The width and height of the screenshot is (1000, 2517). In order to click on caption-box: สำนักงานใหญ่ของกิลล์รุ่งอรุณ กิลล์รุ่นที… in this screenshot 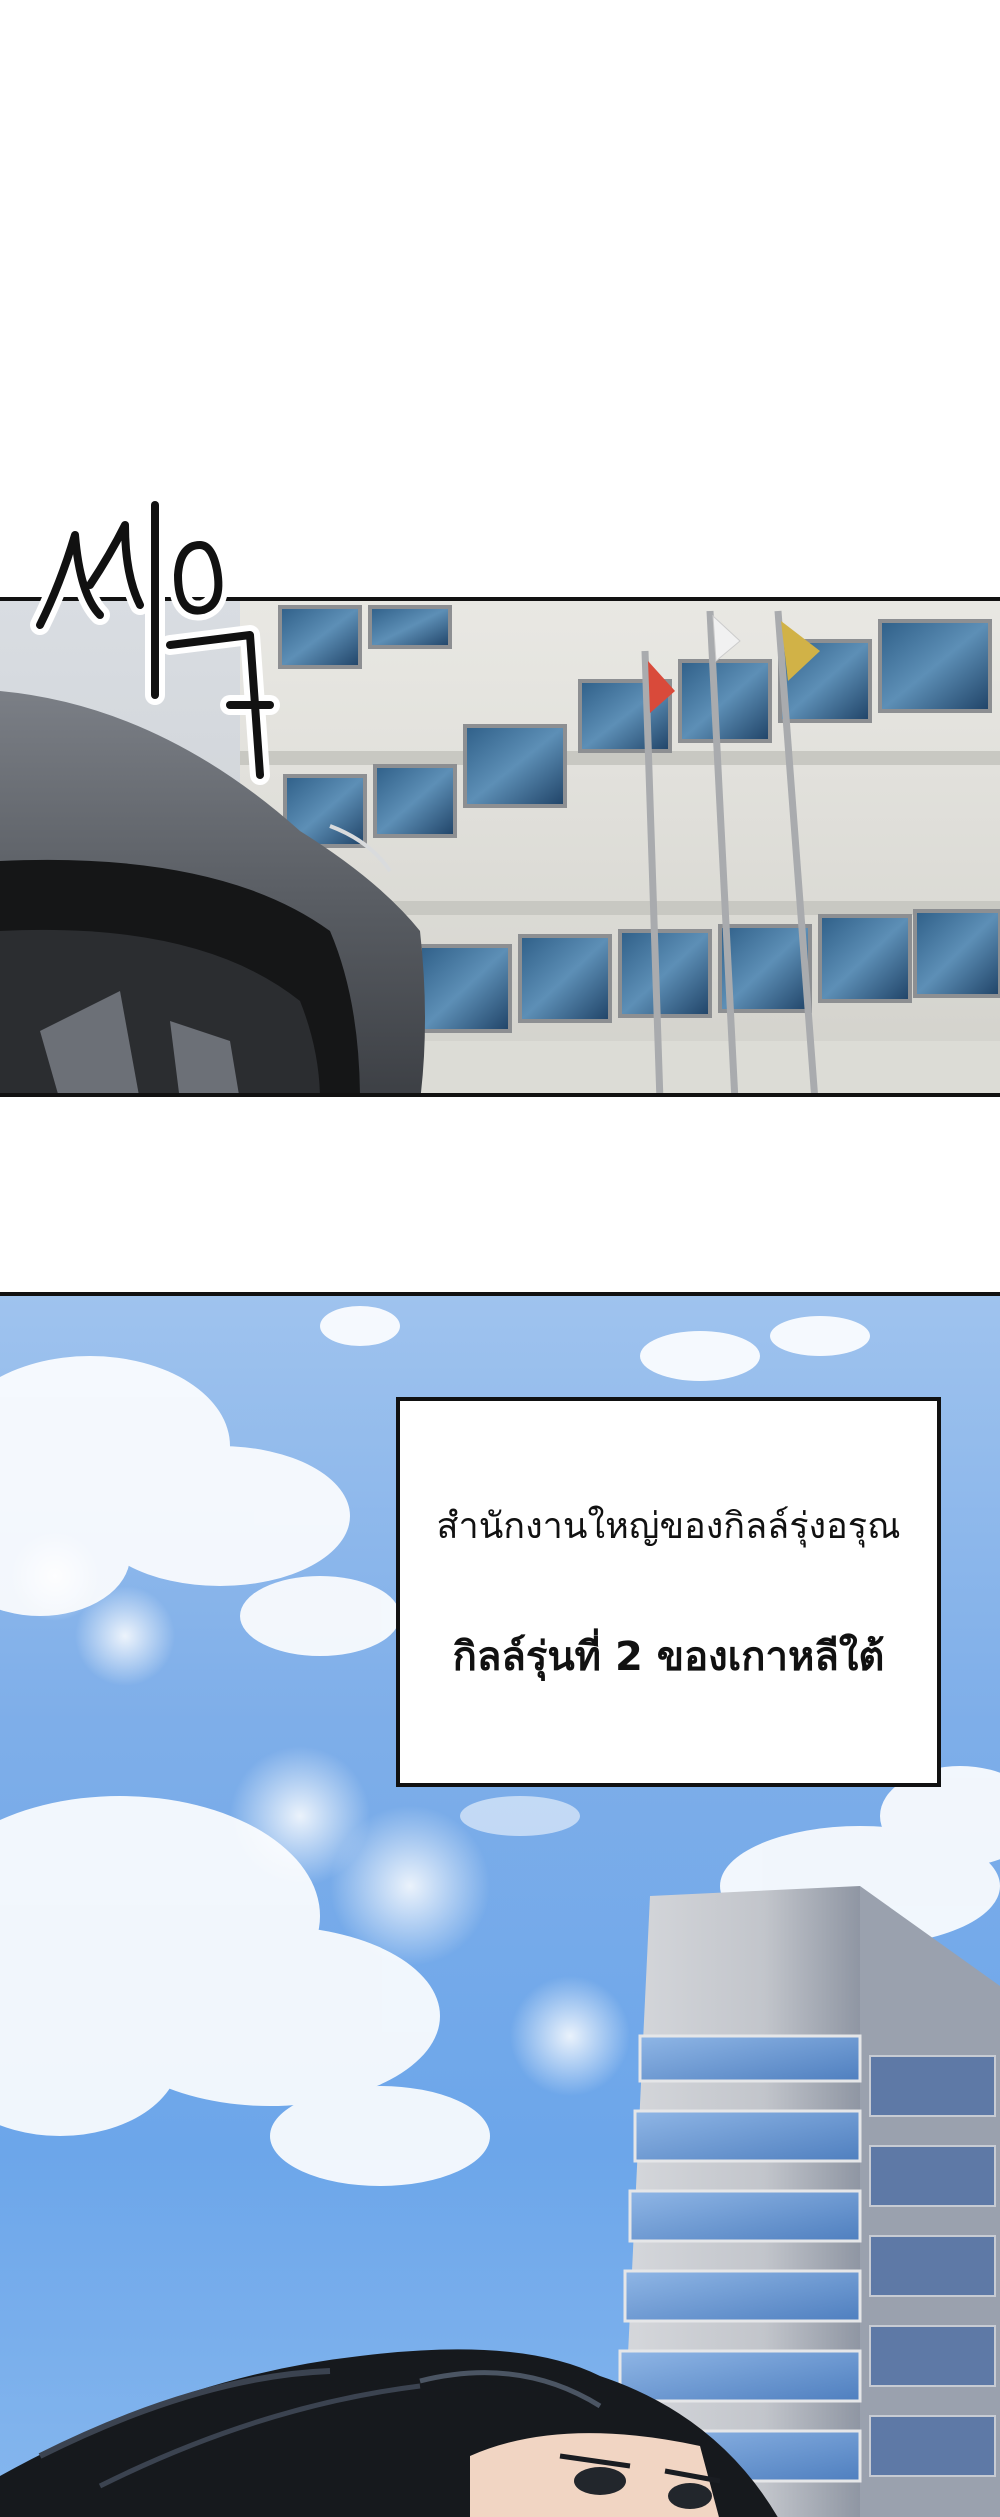, I will do `click(668, 1592)`.